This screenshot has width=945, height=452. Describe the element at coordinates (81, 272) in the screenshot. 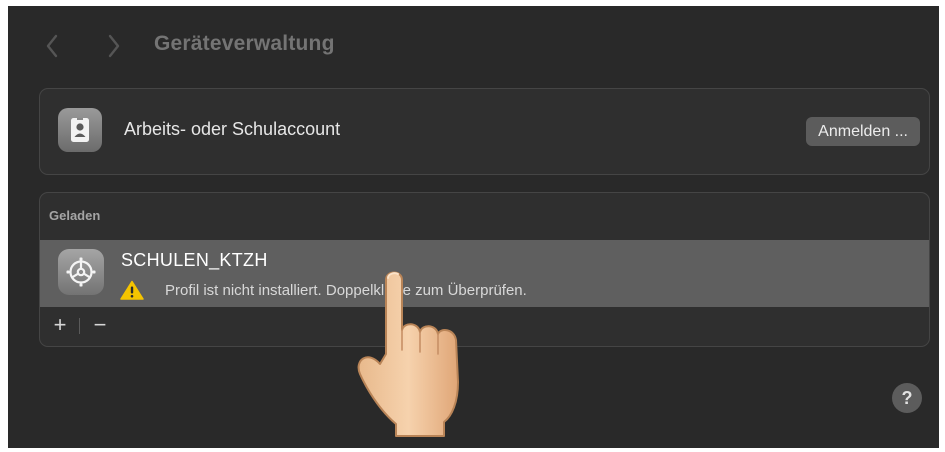

I see `gear-icon` at that location.